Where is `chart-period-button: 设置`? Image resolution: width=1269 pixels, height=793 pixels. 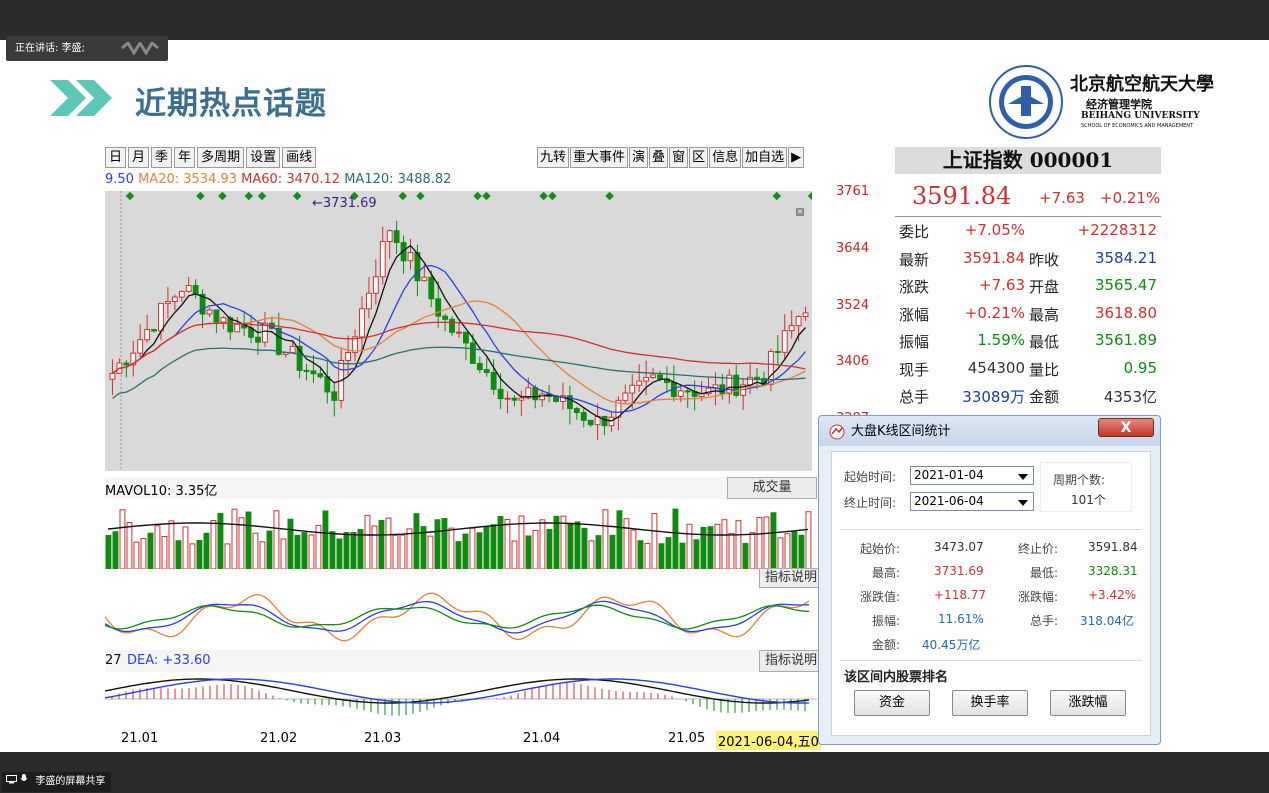
chart-period-button: 设置 is located at coordinates (263, 157).